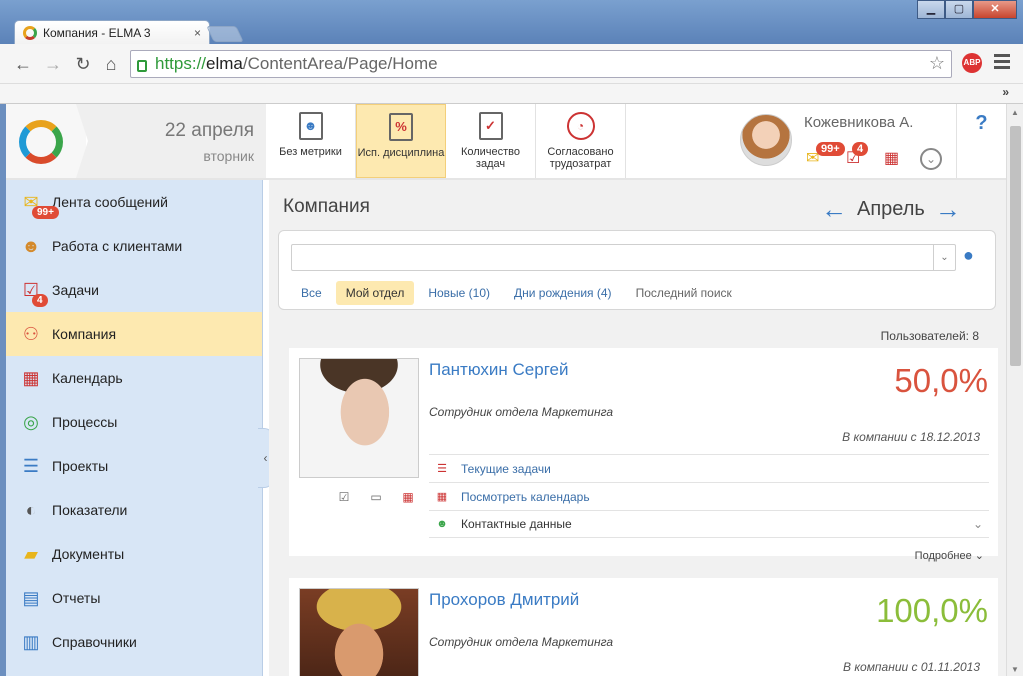  What do you see at coordinates (1014, 390) in the screenshot?
I see `page-scrollbar: ▲ ▼` at bounding box center [1014, 390].